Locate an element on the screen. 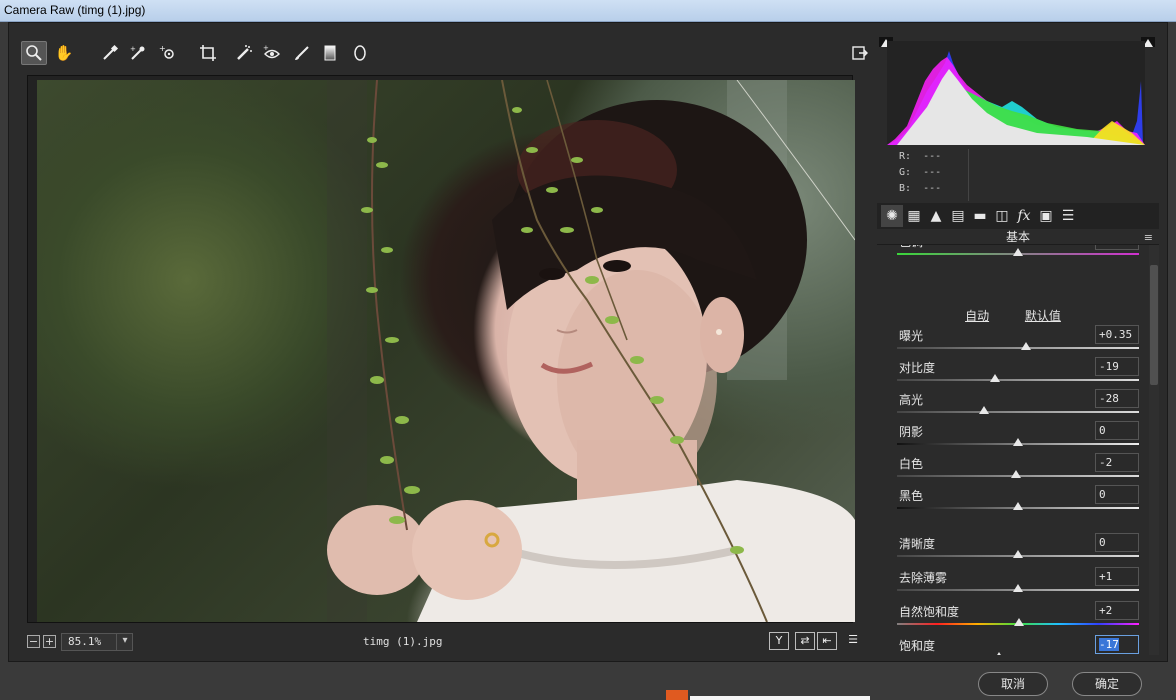 This screenshot has width=1176, height=700. slider-label: 阴影 is located at coordinates (911, 432).